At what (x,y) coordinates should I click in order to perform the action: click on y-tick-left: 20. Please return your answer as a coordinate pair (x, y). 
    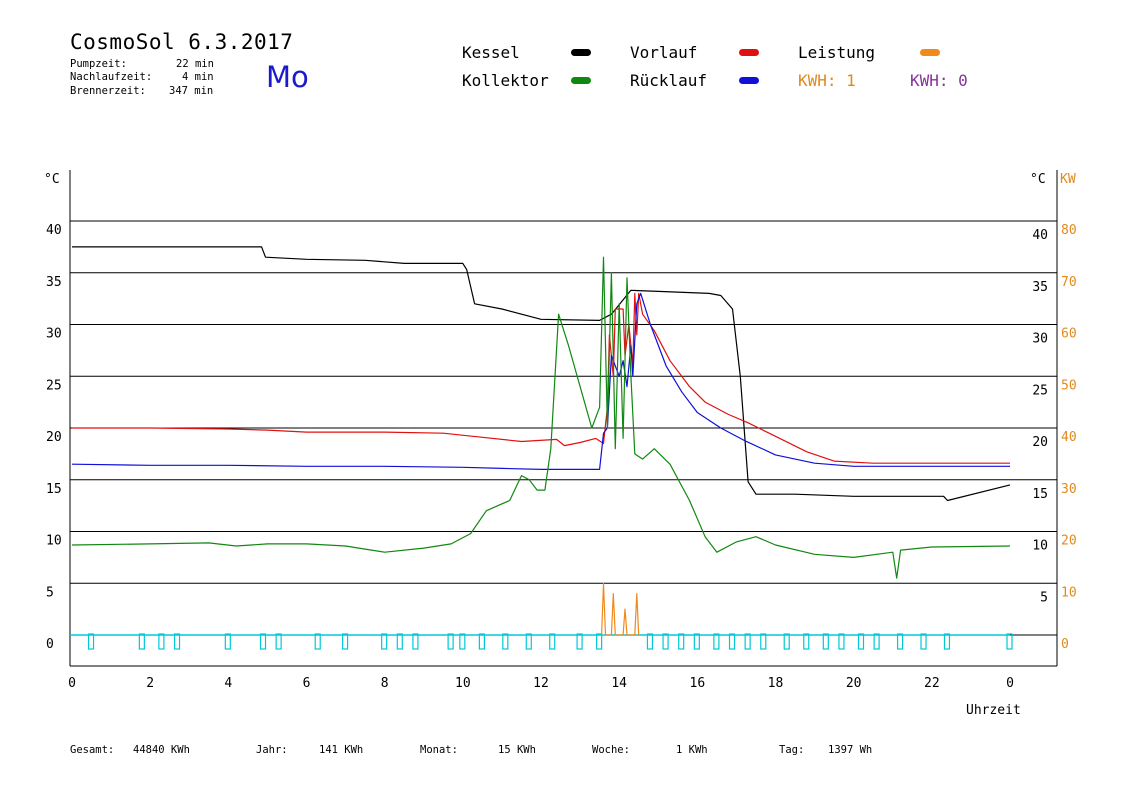
    Looking at the image, I should click on (54, 437).